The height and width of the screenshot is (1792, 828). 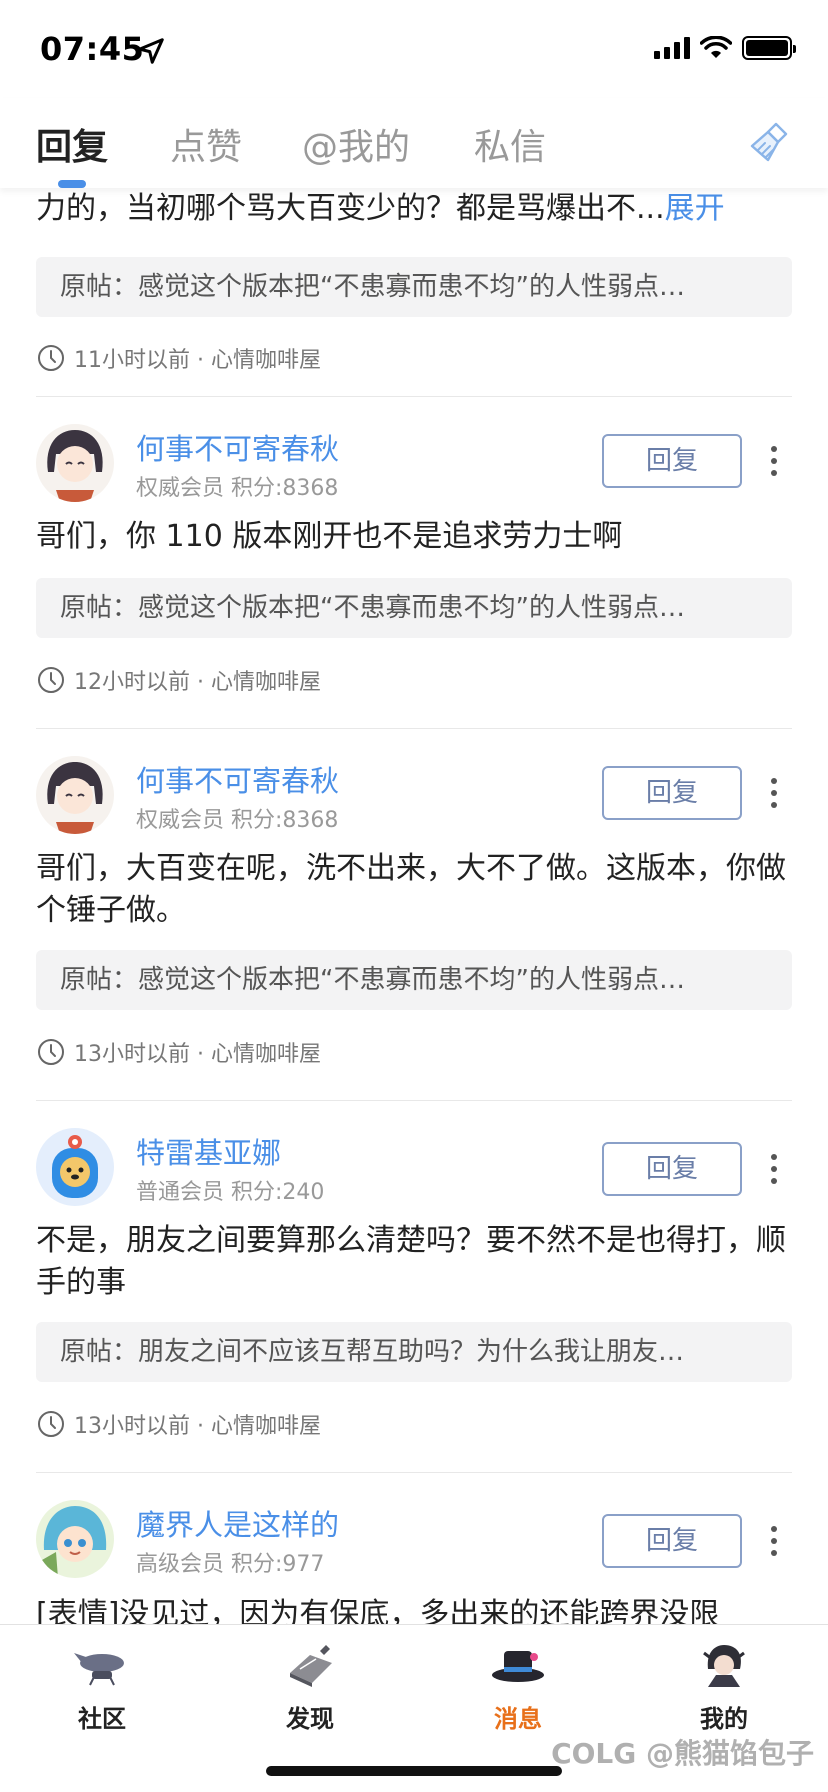 What do you see at coordinates (411, 889) in the screenshot?
I see `reply-content: 哥们，大百变在呢，洗不出来，大不了做。这版本，你做个锤子做。` at bounding box center [411, 889].